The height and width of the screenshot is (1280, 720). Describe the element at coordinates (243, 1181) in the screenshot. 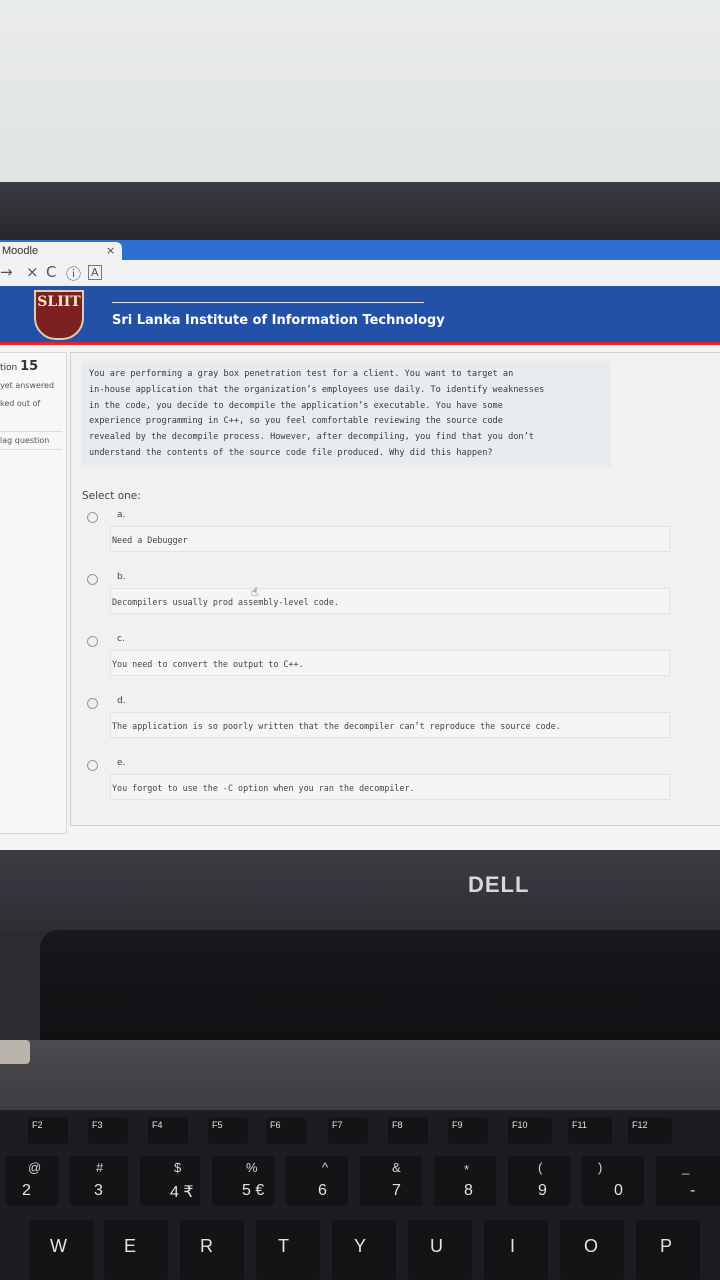

I see `key-5: % 5 €` at that location.